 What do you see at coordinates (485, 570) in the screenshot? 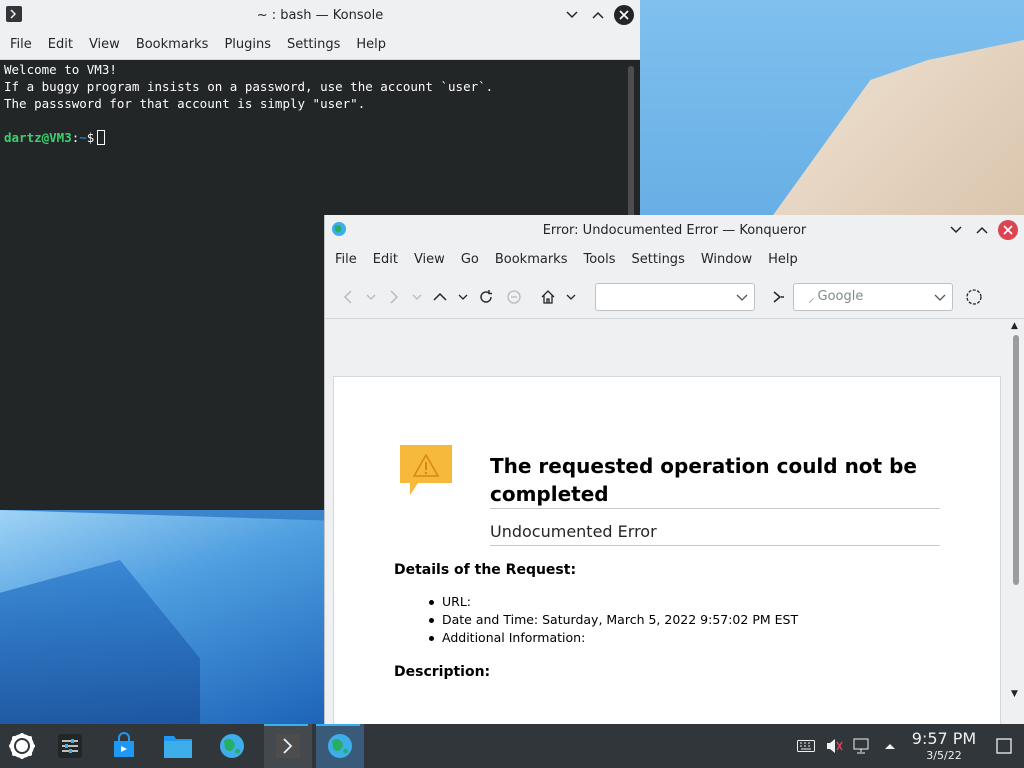
I see `details-heading: Details of the Request:` at bounding box center [485, 570].